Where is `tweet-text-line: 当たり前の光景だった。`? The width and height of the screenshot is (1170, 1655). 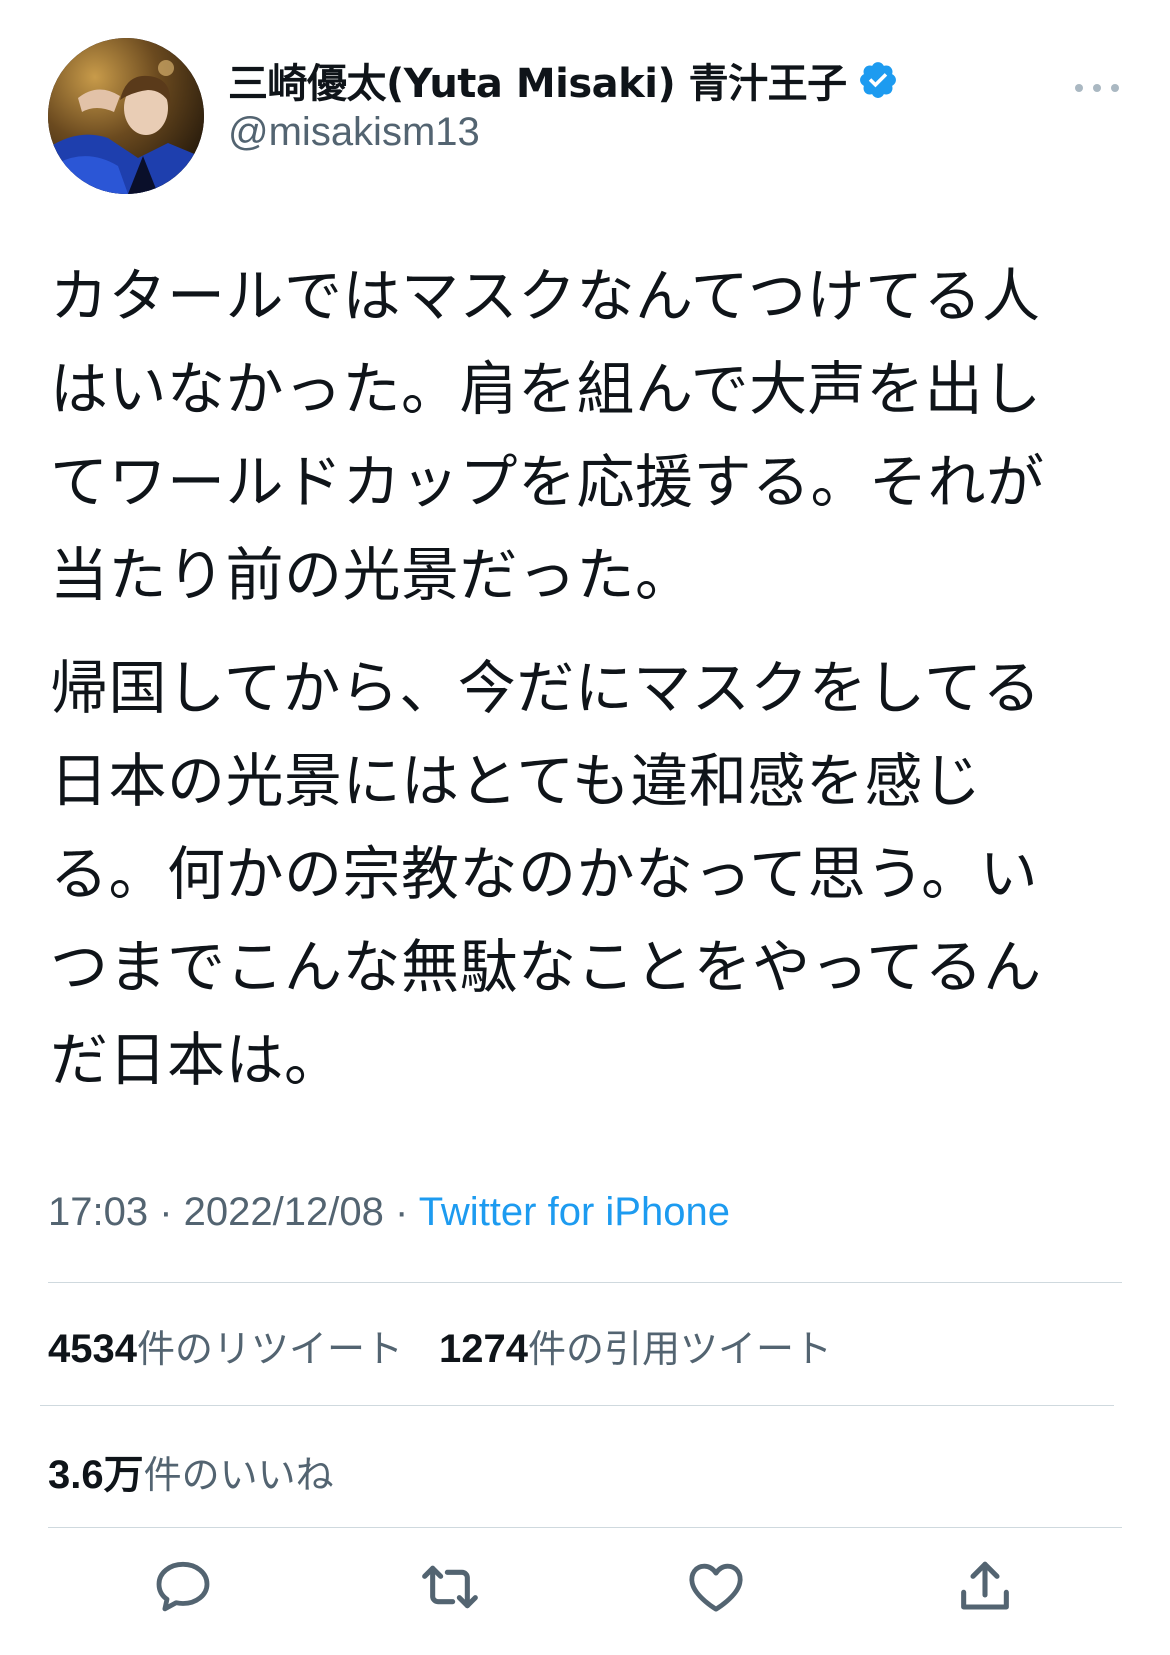 tweet-text-line: 当たり前の光景だった。 is located at coordinates (372, 575).